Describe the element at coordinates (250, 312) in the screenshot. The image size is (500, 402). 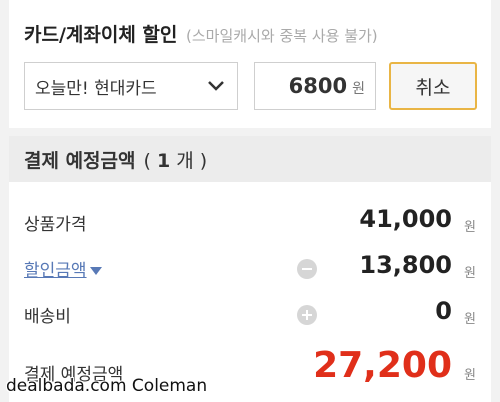
I see `summary-row-shipping: 배송비 0 원` at that location.